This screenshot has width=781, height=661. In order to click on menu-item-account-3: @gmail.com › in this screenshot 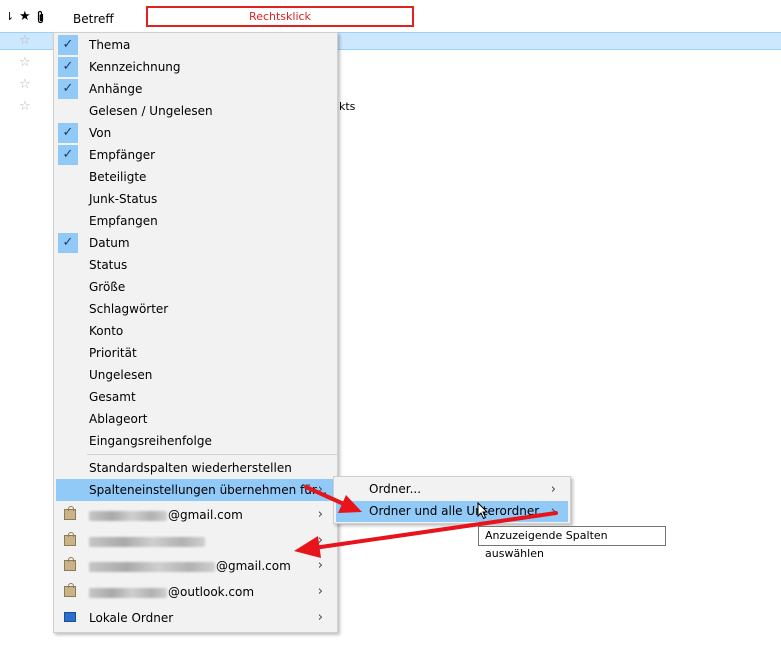, I will do `click(195, 566)`.